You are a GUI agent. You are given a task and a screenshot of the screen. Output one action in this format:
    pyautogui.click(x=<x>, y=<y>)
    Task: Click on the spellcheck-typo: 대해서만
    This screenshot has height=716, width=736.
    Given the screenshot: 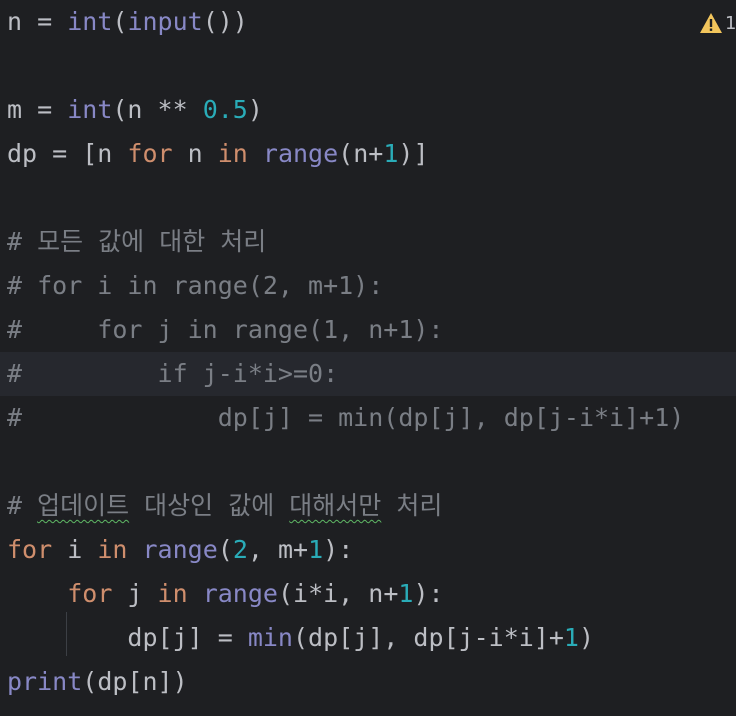 What is the action you would take?
    pyautogui.click(x=335, y=505)
    